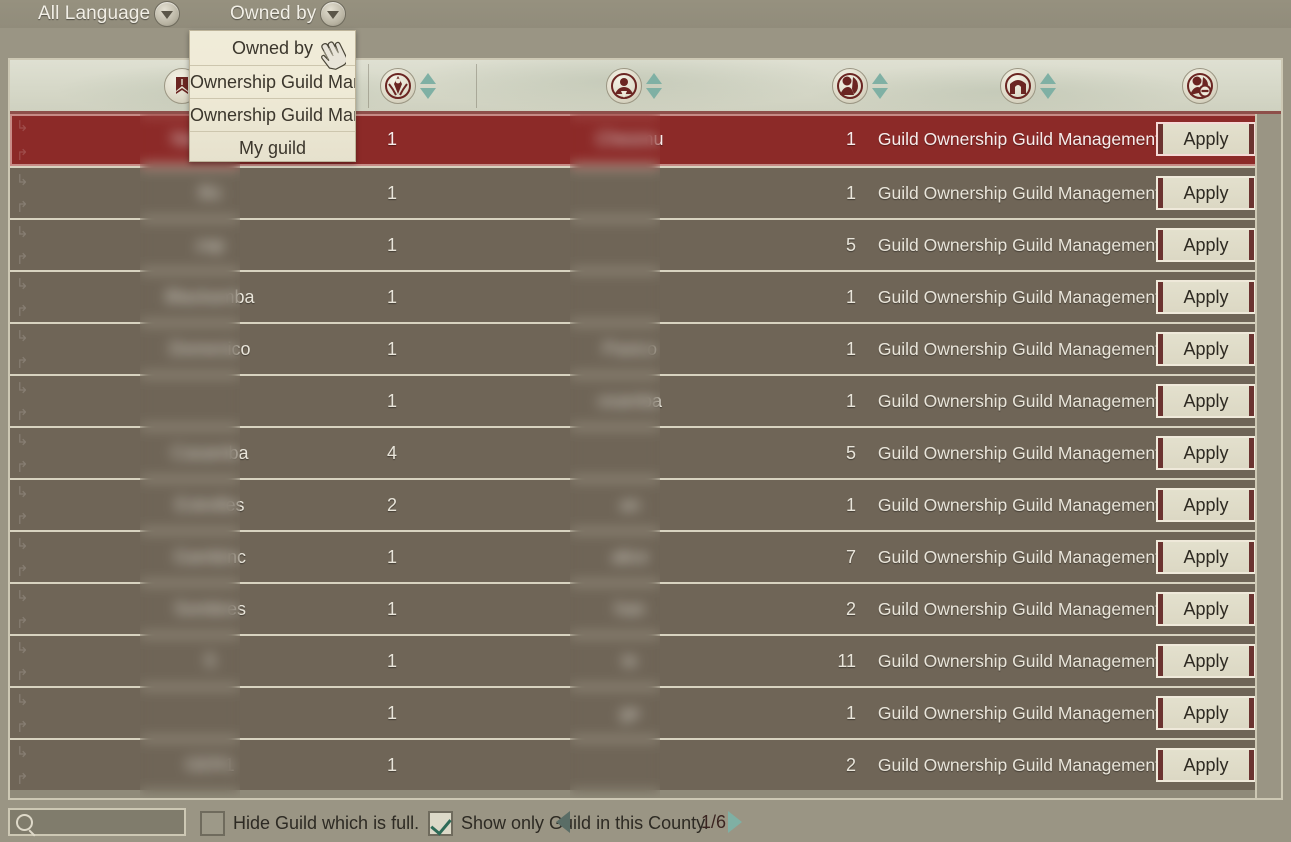 The width and height of the screenshot is (1291, 842). I want to click on sort-toggle-guild-hall, so click(1048, 86).